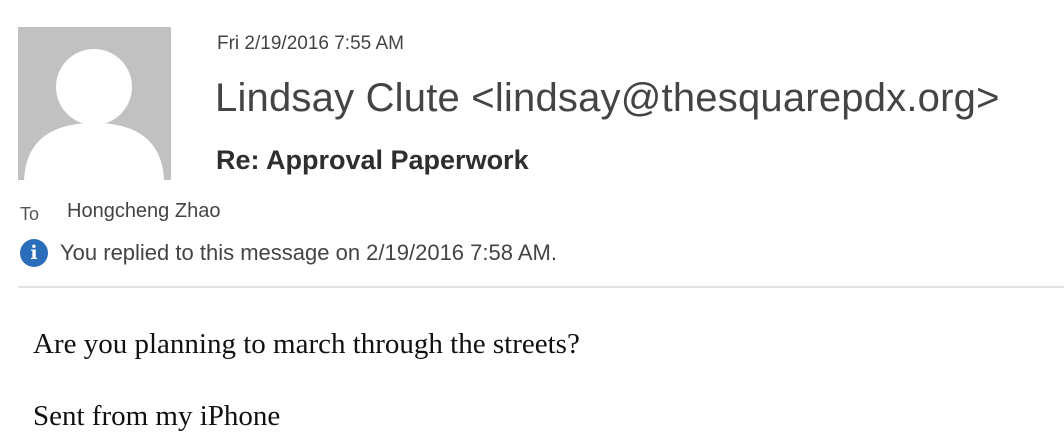 Image resolution: width=1064 pixels, height=444 pixels. Describe the element at coordinates (541, 287) in the screenshot. I see `header-divider` at that location.